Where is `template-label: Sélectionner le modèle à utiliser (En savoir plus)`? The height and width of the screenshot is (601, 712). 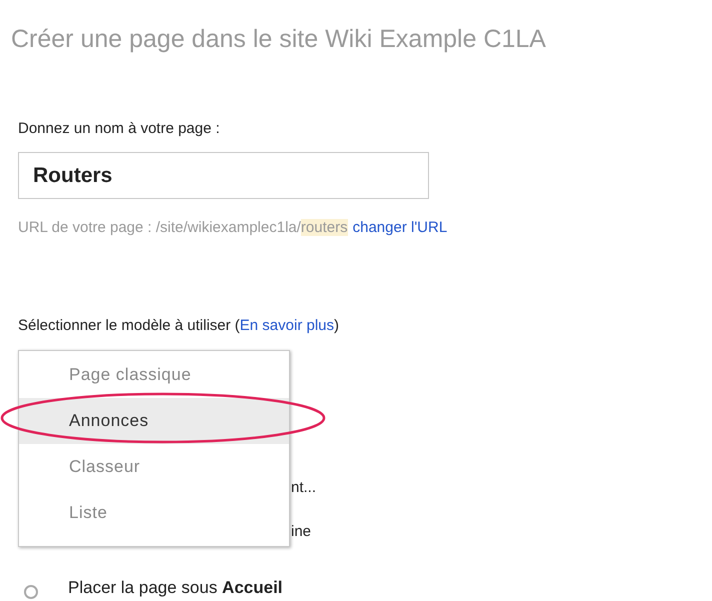 template-label: Sélectionner le modèle à utiliser (En savoir plus) is located at coordinates (178, 325).